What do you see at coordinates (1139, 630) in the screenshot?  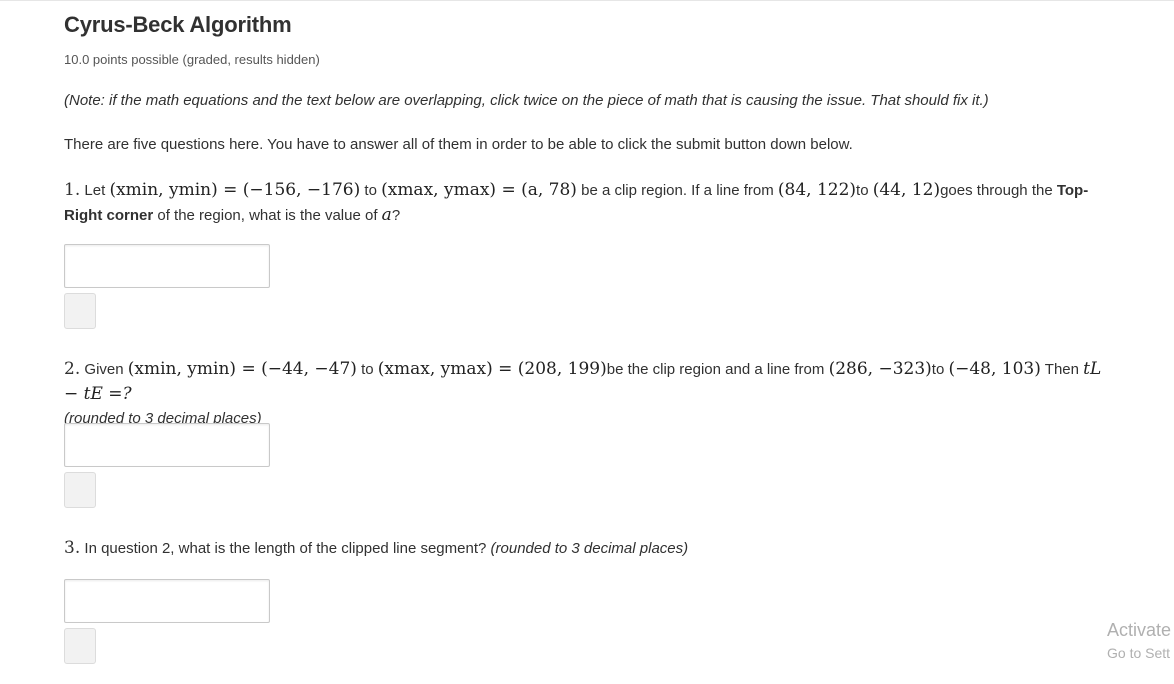 I see `activation-watermark-title: Activate` at bounding box center [1139, 630].